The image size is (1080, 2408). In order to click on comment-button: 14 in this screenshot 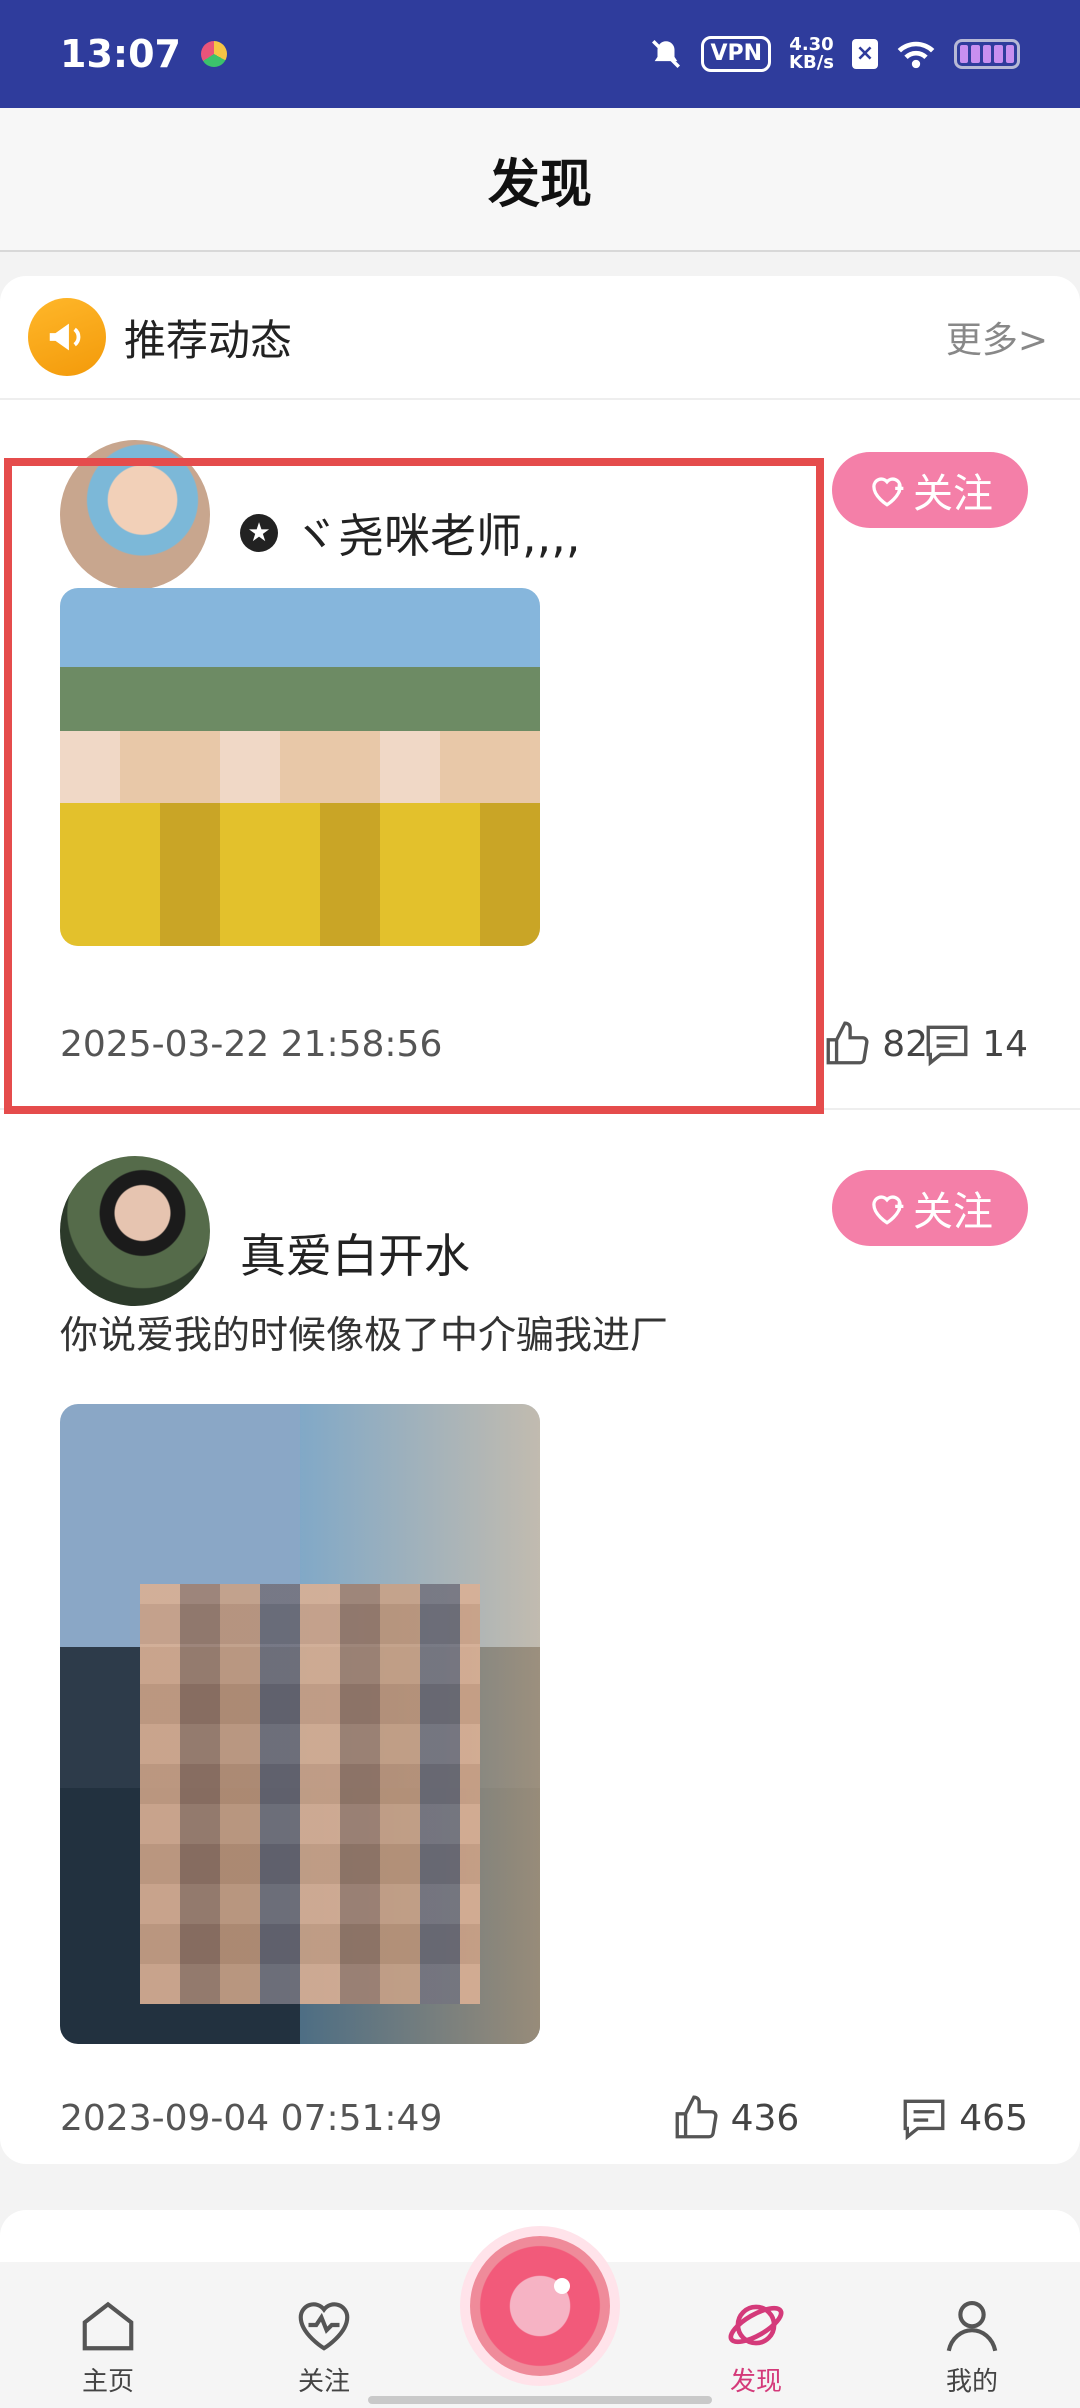, I will do `click(975, 1044)`.